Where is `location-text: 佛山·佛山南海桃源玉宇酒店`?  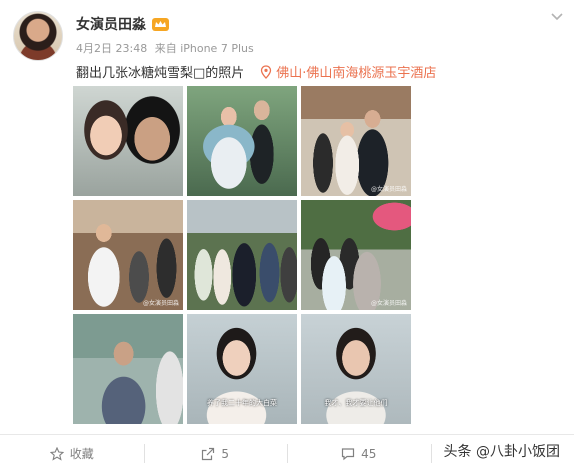
location-text: 佛山·佛山南海桃源玉宇酒店 is located at coordinates (356, 73).